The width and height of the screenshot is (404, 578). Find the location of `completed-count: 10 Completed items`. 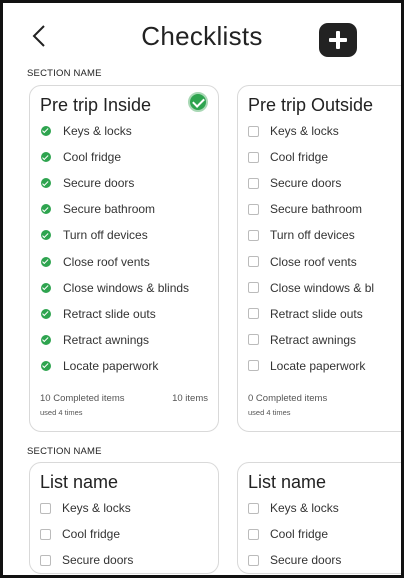

completed-count: 10 Completed items is located at coordinates (82, 398).